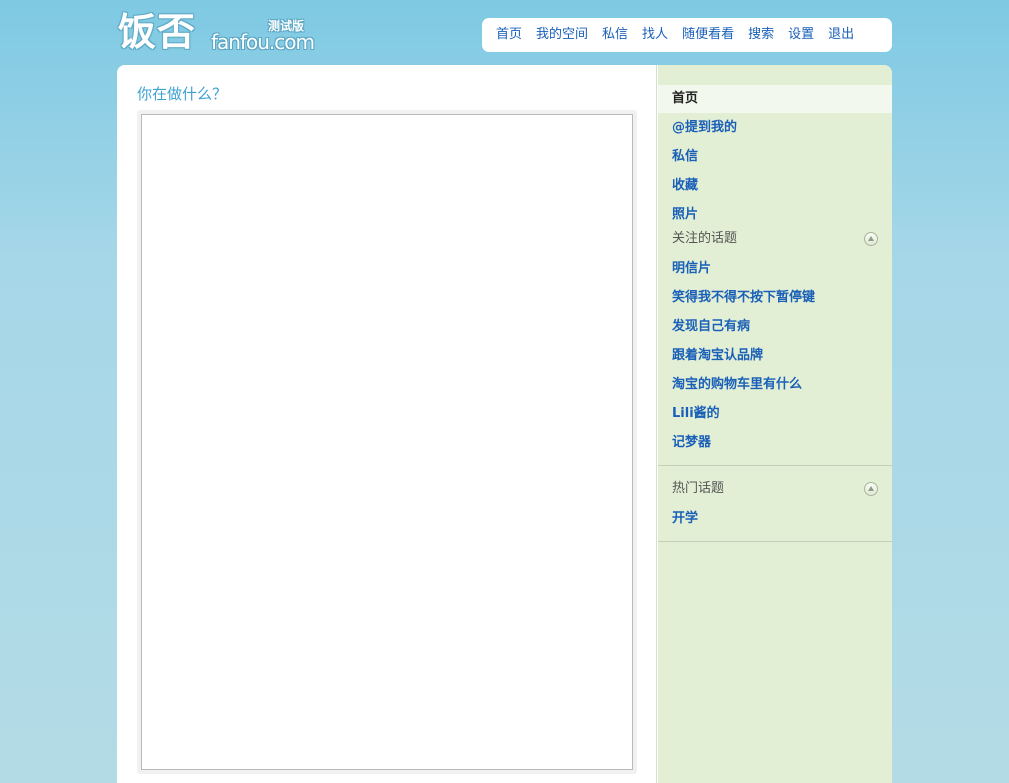 The image size is (1009, 783). What do you see at coordinates (761, 35) in the screenshot?
I see `nav-search: 搜索` at bounding box center [761, 35].